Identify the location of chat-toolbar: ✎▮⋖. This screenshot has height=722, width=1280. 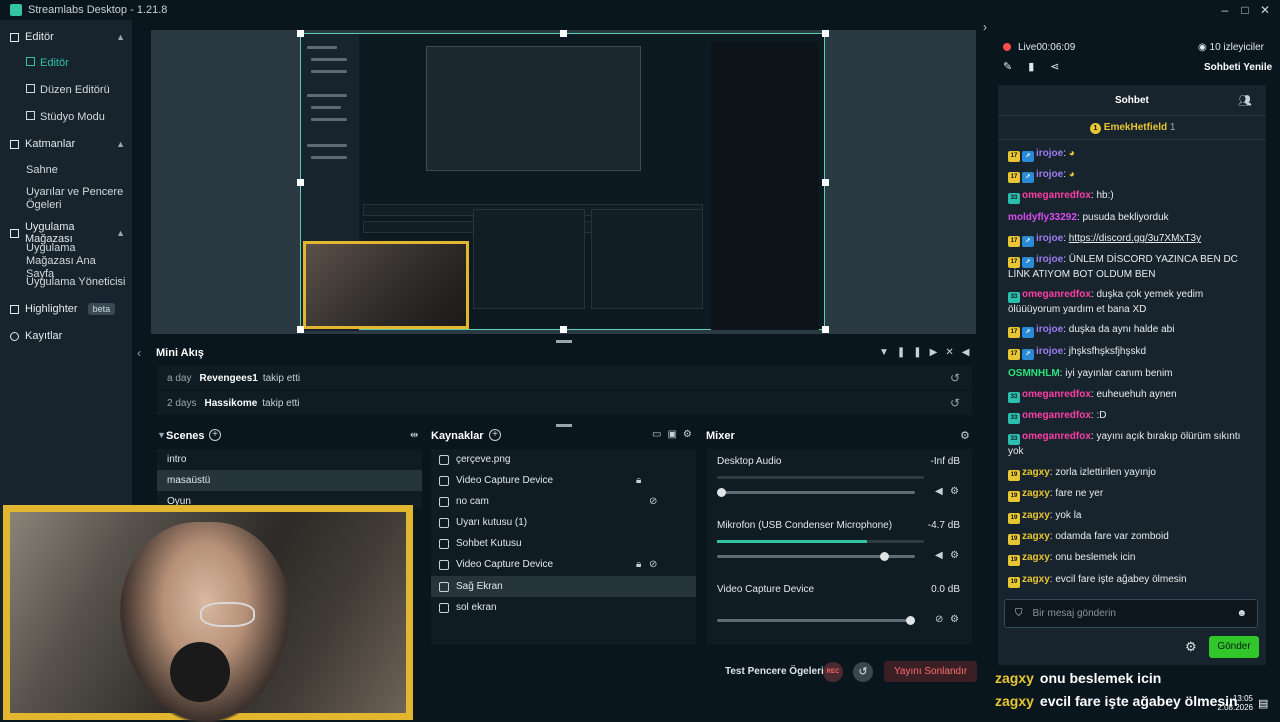
(1039, 66).